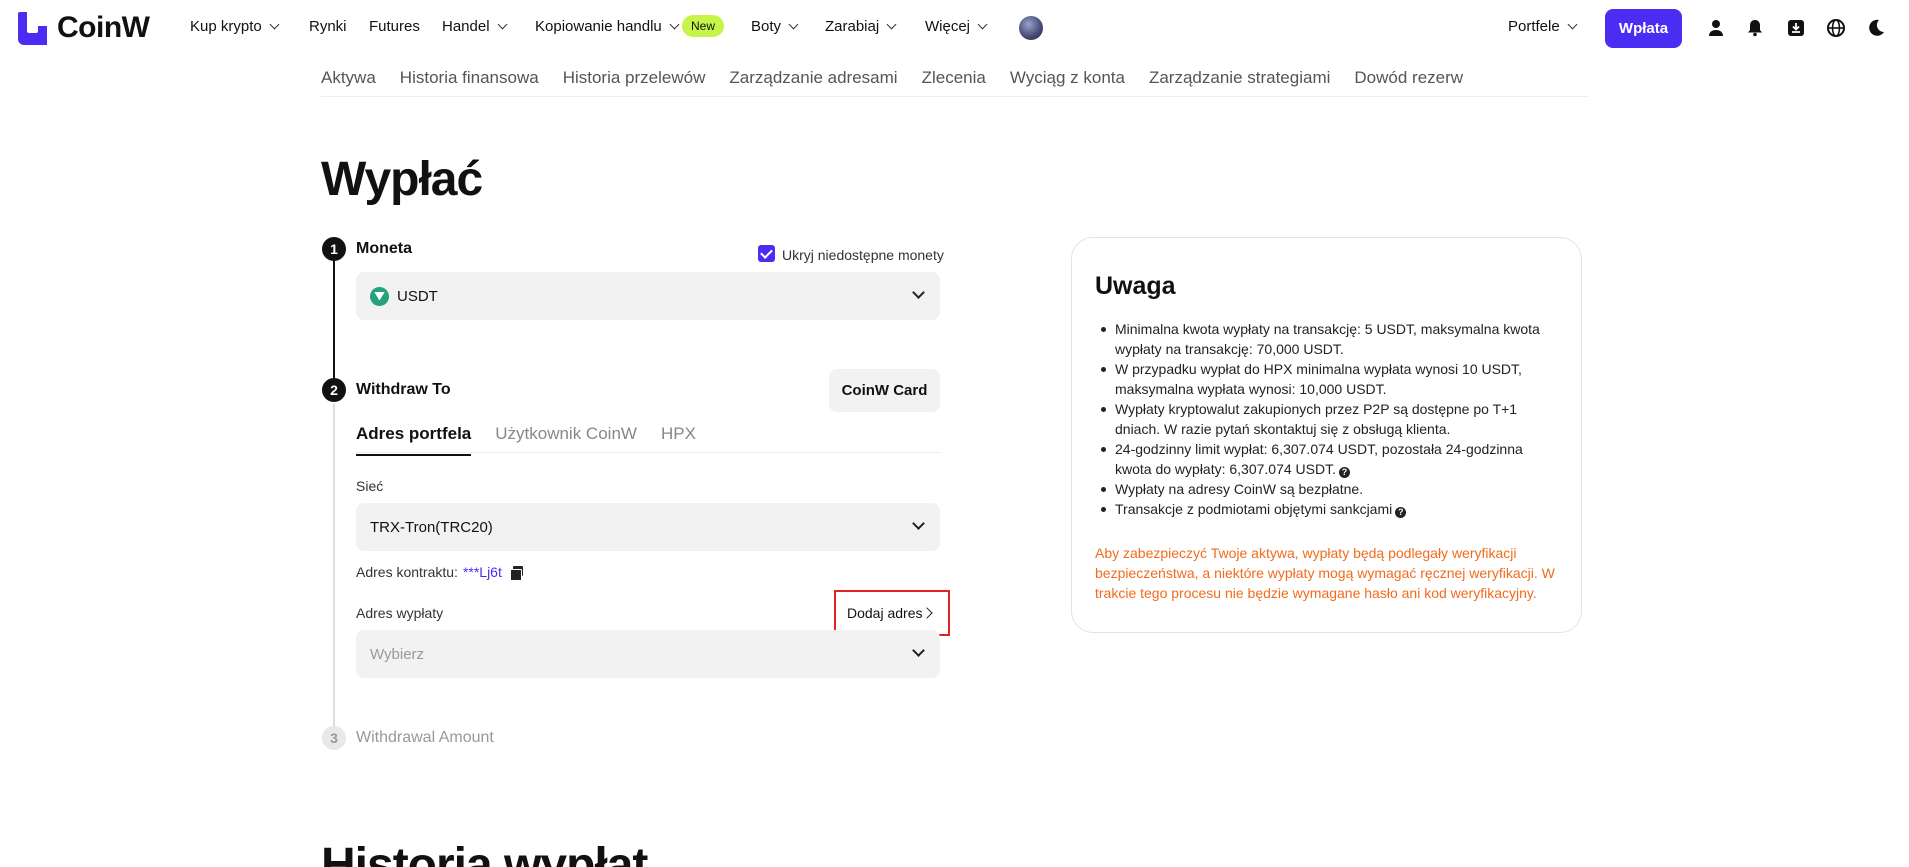 Image resolution: width=1909 pixels, height=867 pixels. I want to click on hide-unavailable-label: Ukryj niedostępne monety, so click(863, 255).